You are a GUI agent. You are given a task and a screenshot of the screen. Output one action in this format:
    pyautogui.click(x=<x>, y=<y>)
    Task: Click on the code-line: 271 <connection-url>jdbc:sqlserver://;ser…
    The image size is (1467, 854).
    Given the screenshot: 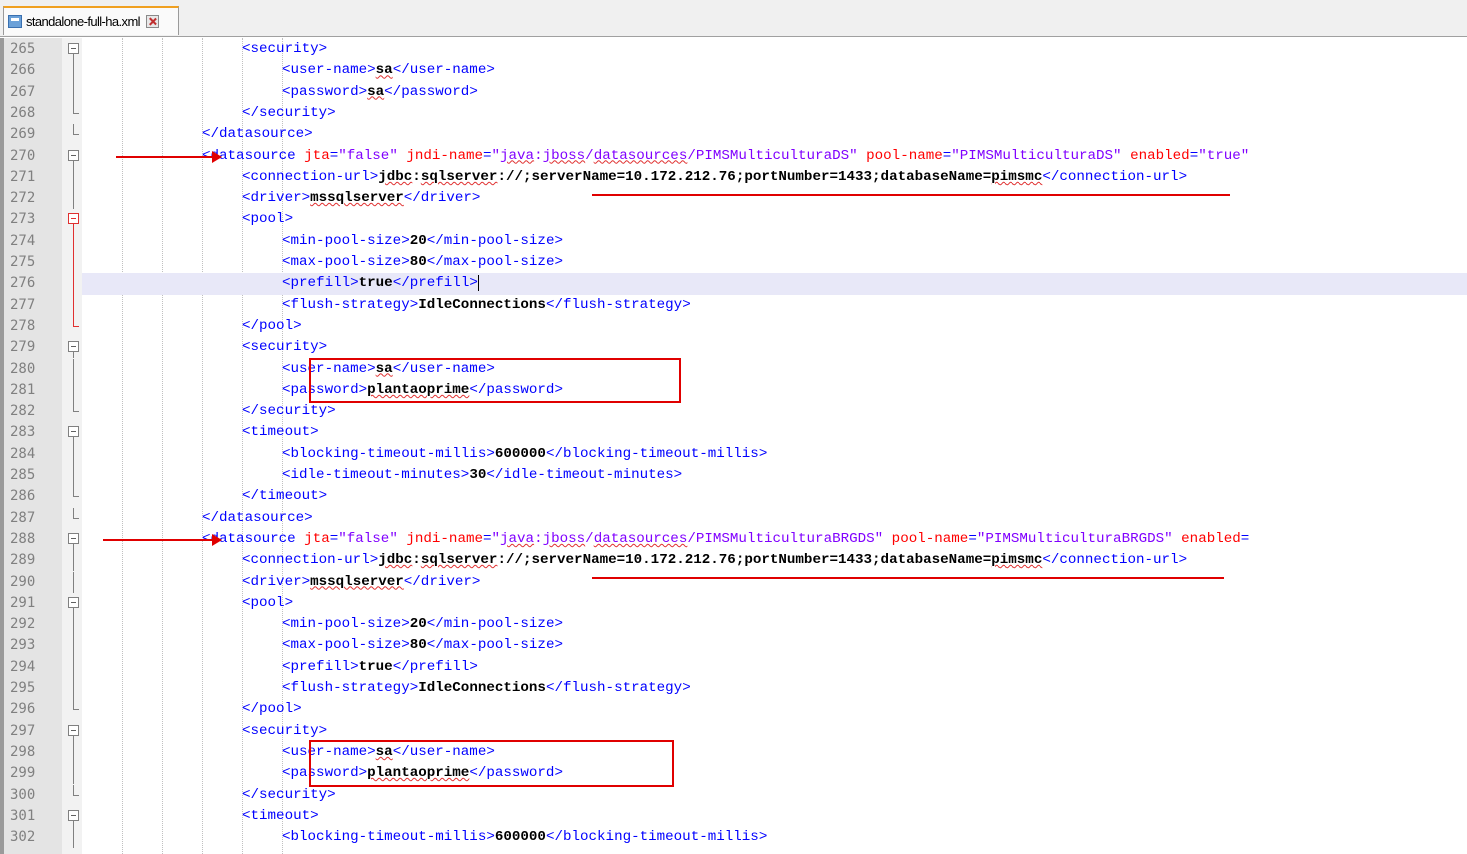 What is the action you would take?
    pyautogui.click(x=733, y=177)
    